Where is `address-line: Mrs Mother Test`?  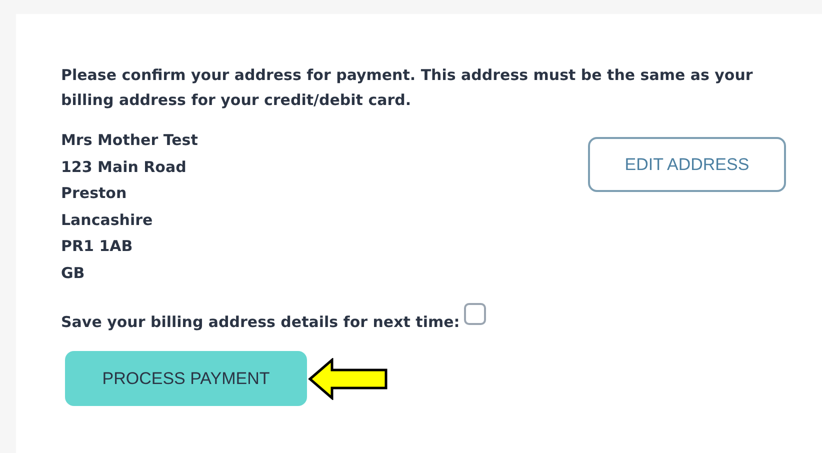 address-line: Mrs Mother Test is located at coordinates (130, 140).